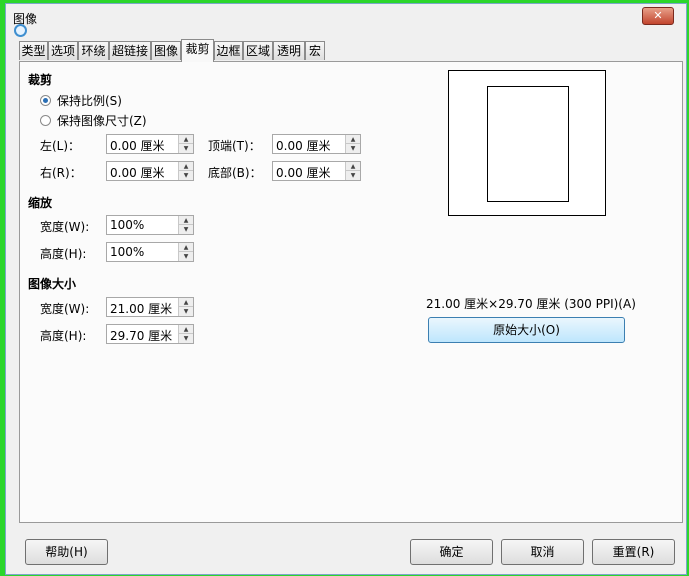 This screenshot has width=689, height=576. What do you see at coordinates (186, 166) in the screenshot?
I see `right-up-button: ▲` at bounding box center [186, 166].